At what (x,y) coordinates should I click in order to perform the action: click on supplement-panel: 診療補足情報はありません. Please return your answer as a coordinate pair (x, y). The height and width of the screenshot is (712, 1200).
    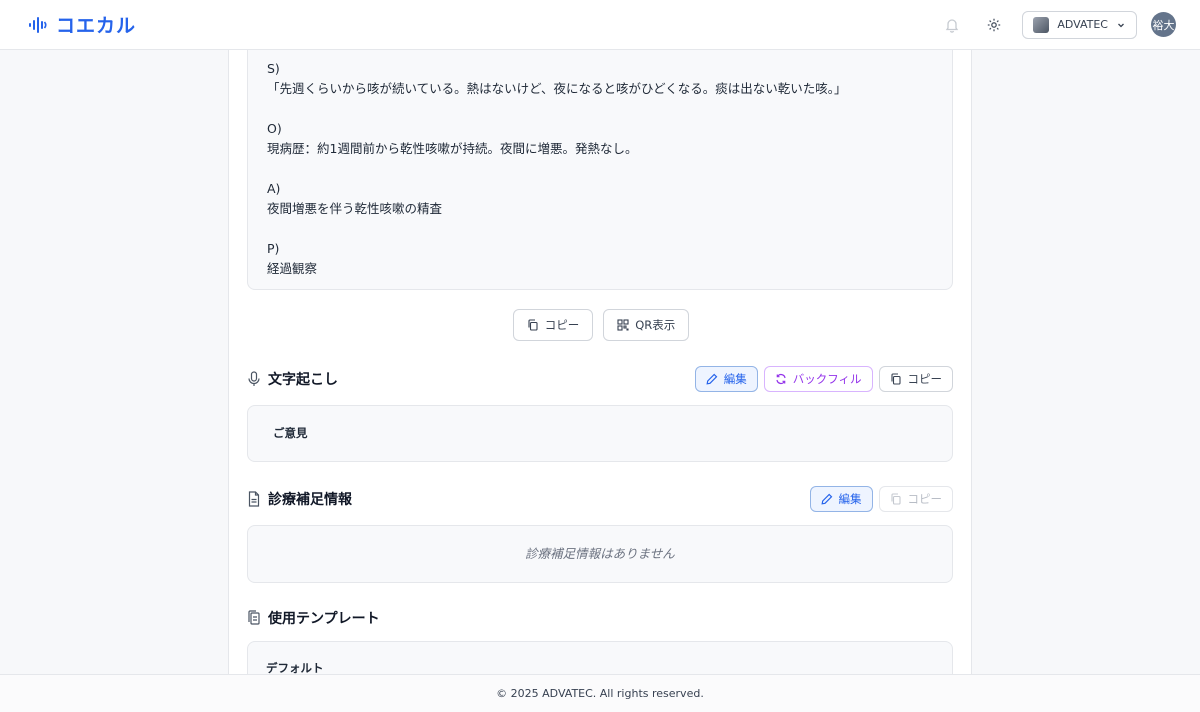
    Looking at the image, I should click on (600, 554).